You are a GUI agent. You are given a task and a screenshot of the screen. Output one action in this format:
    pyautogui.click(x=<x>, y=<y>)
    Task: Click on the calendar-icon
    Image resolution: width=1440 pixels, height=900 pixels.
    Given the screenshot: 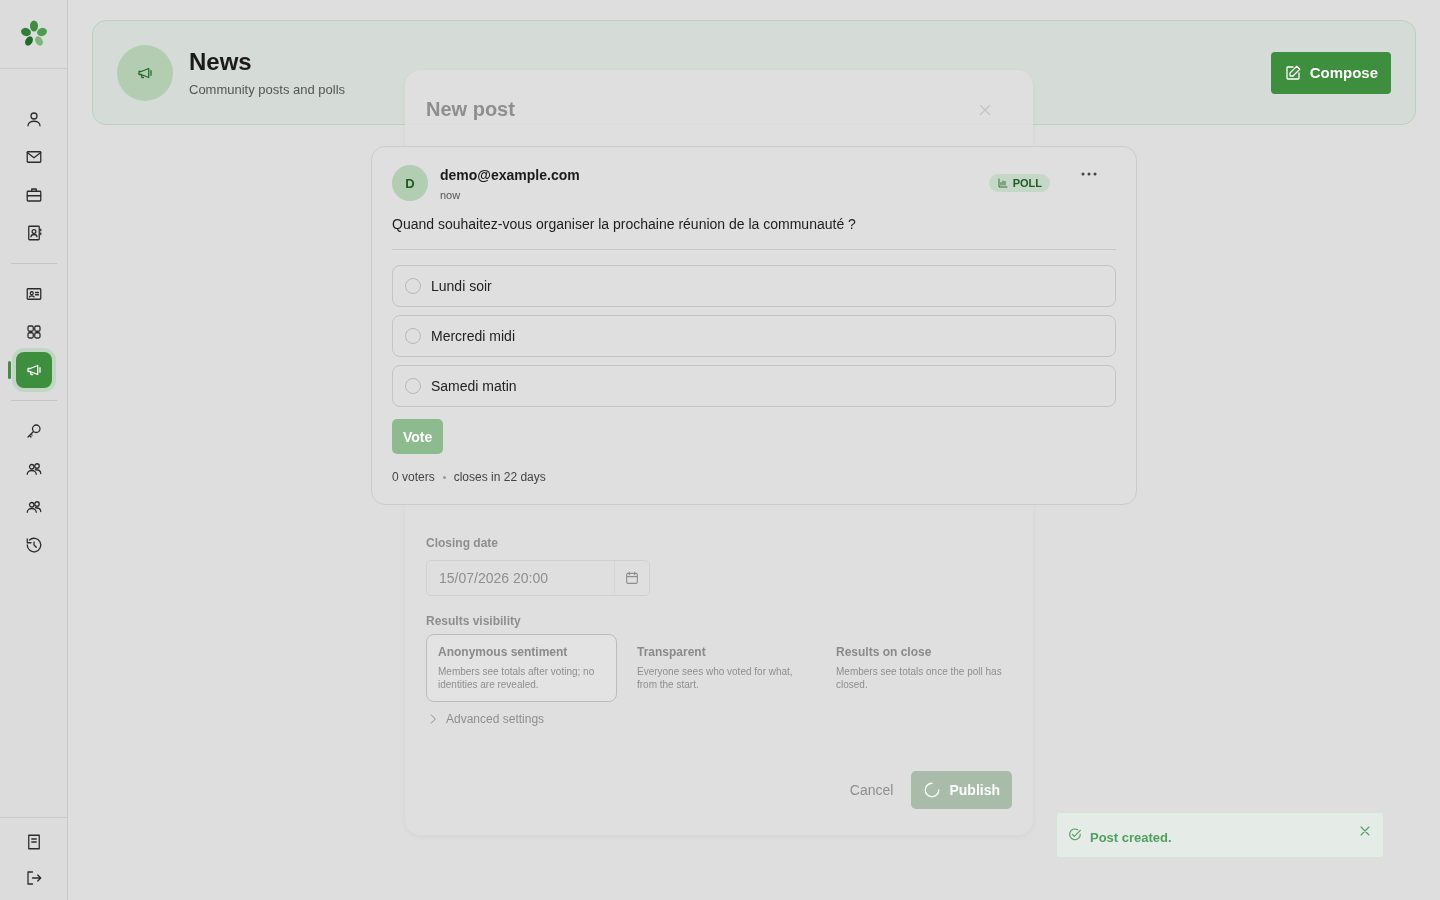 What is the action you would take?
    pyautogui.click(x=632, y=578)
    